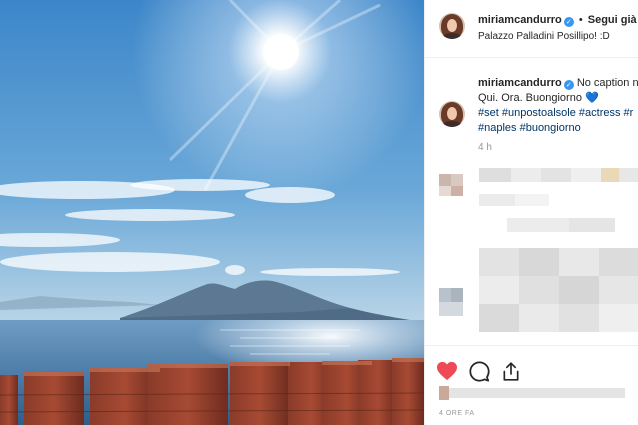 The image size is (638, 425). What do you see at coordinates (452, 114) in the screenshot?
I see `caption-avatar` at bounding box center [452, 114].